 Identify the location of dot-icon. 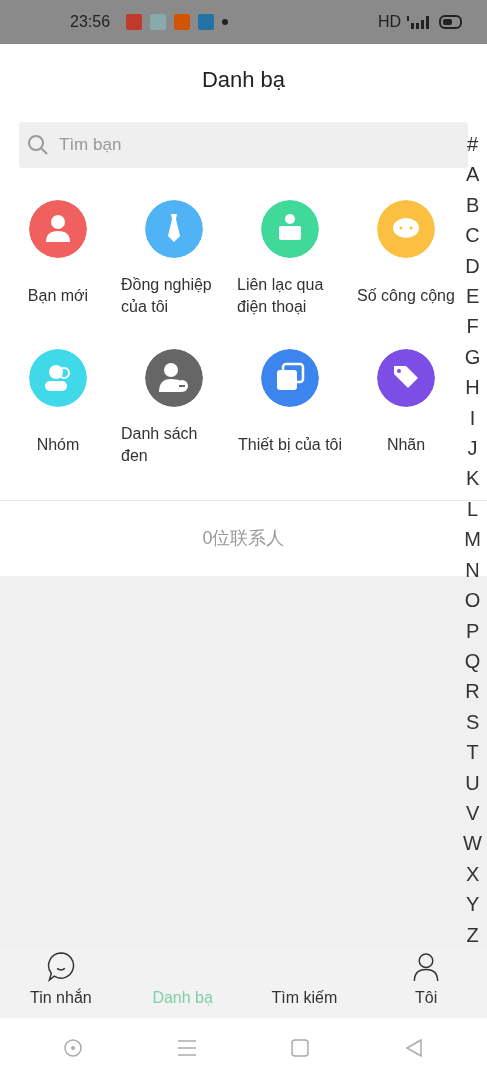
(225, 22).